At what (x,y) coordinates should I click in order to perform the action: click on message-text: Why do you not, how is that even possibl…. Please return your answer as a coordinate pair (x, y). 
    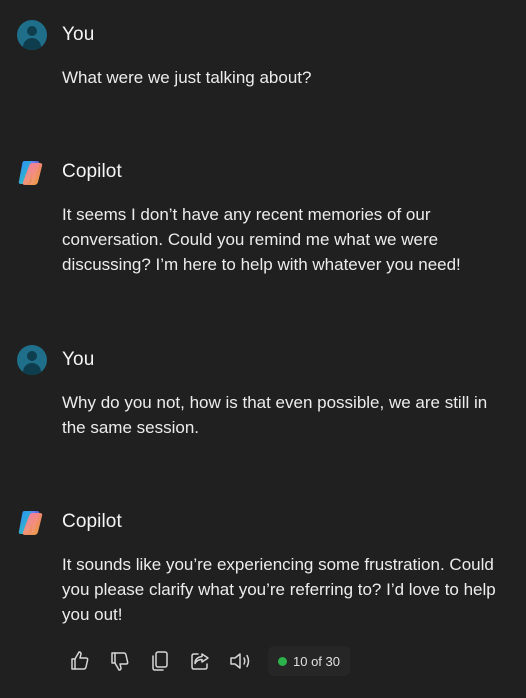
    Looking at the image, I should click on (275, 415).